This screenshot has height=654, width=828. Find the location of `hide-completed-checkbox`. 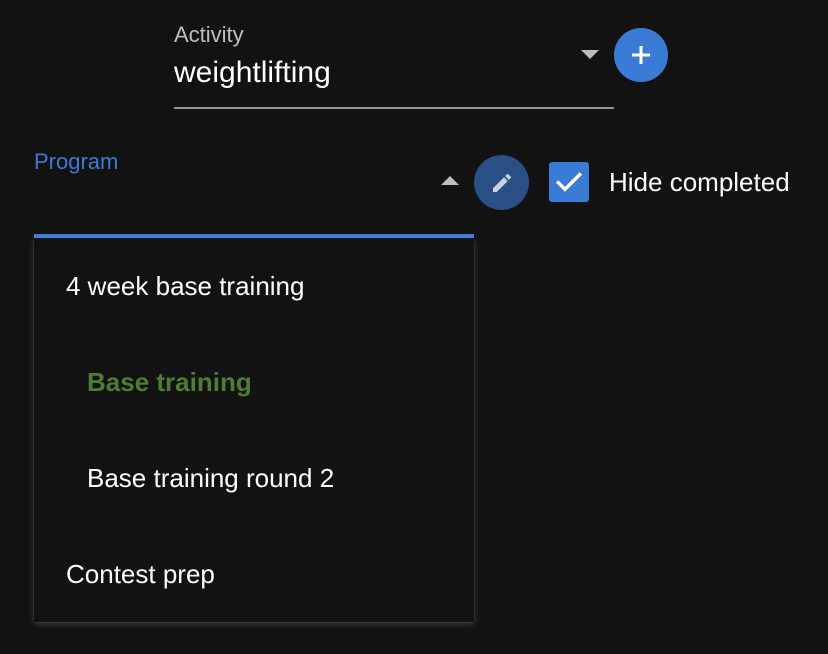

hide-completed-checkbox is located at coordinates (569, 182).